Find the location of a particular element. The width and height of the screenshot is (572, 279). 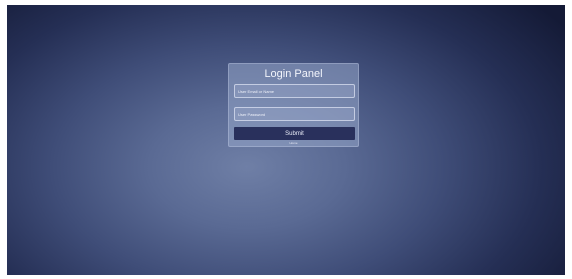

home-link: Home is located at coordinates (293, 143).